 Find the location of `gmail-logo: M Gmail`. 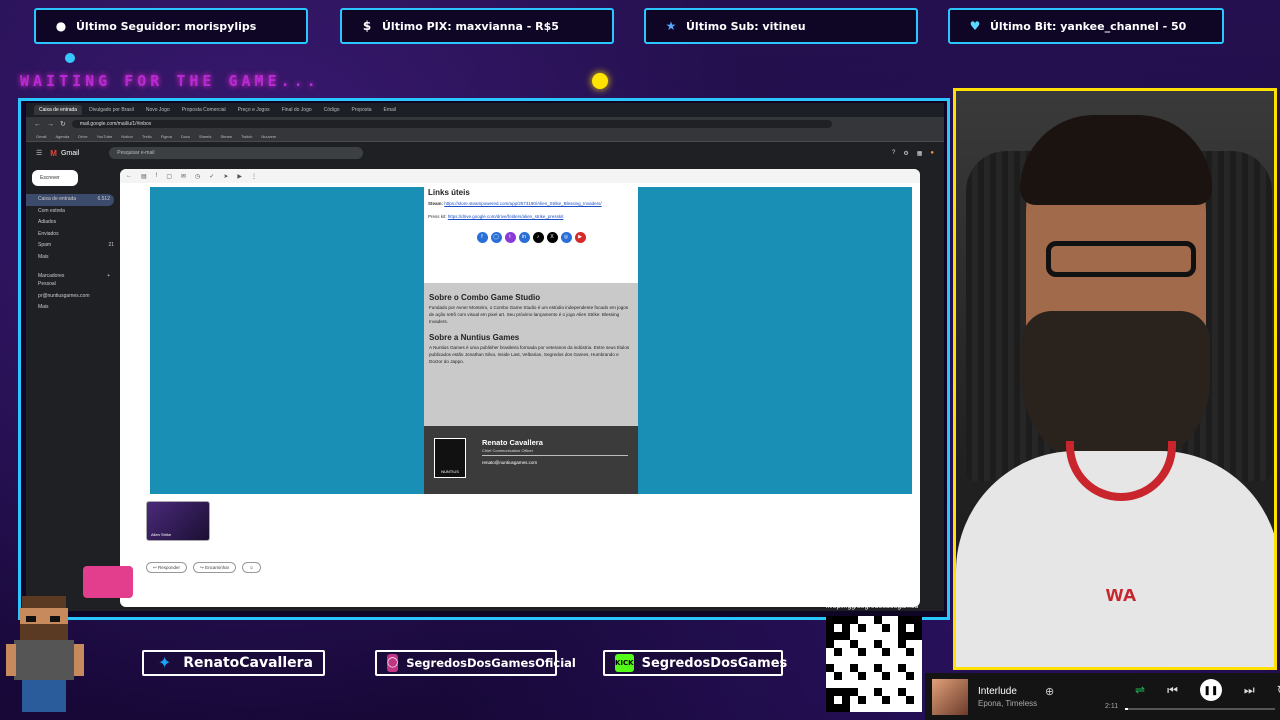

gmail-logo: M Gmail is located at coordinates (64, 153).